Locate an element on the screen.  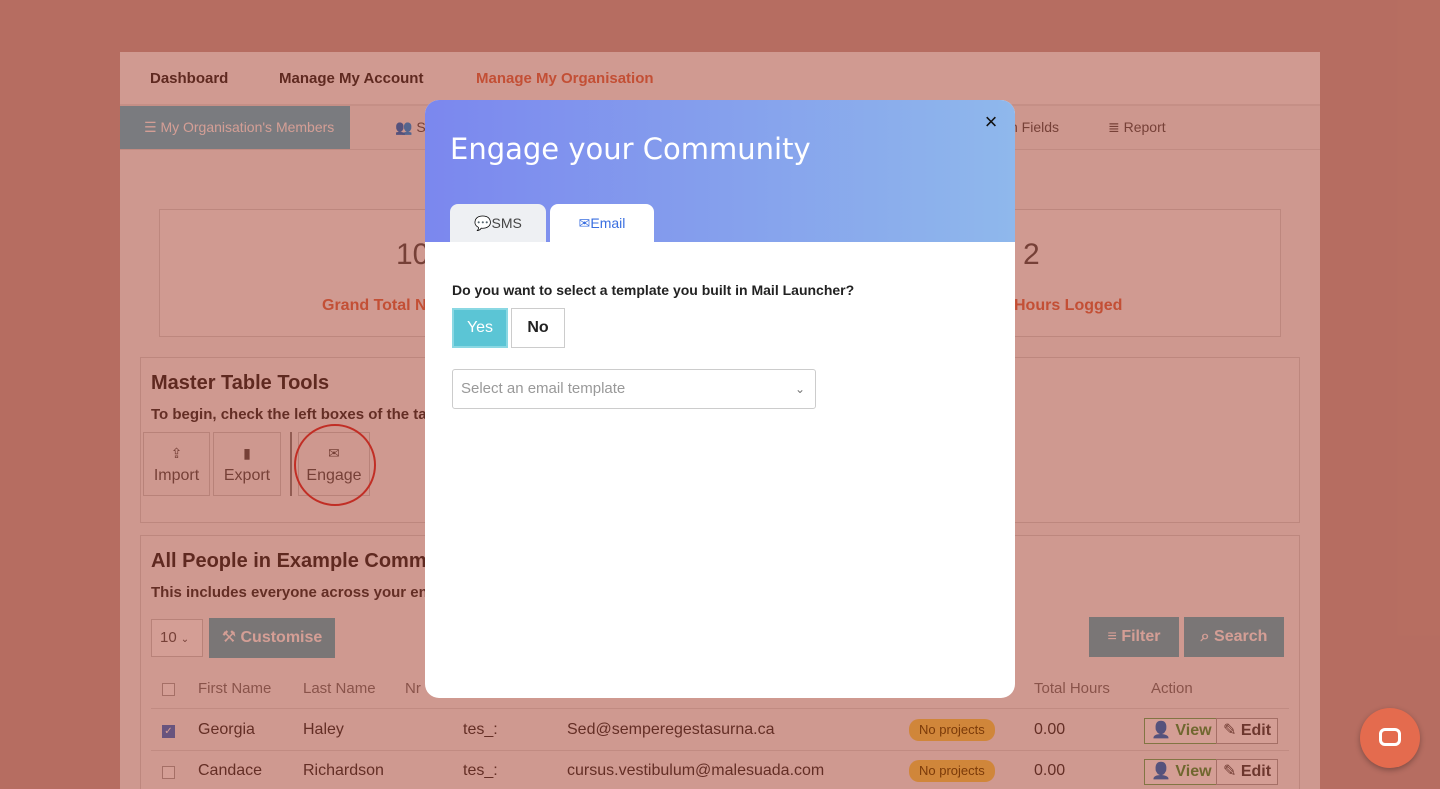
envelope-icon: ✉ is located at coordinates (584, 223).